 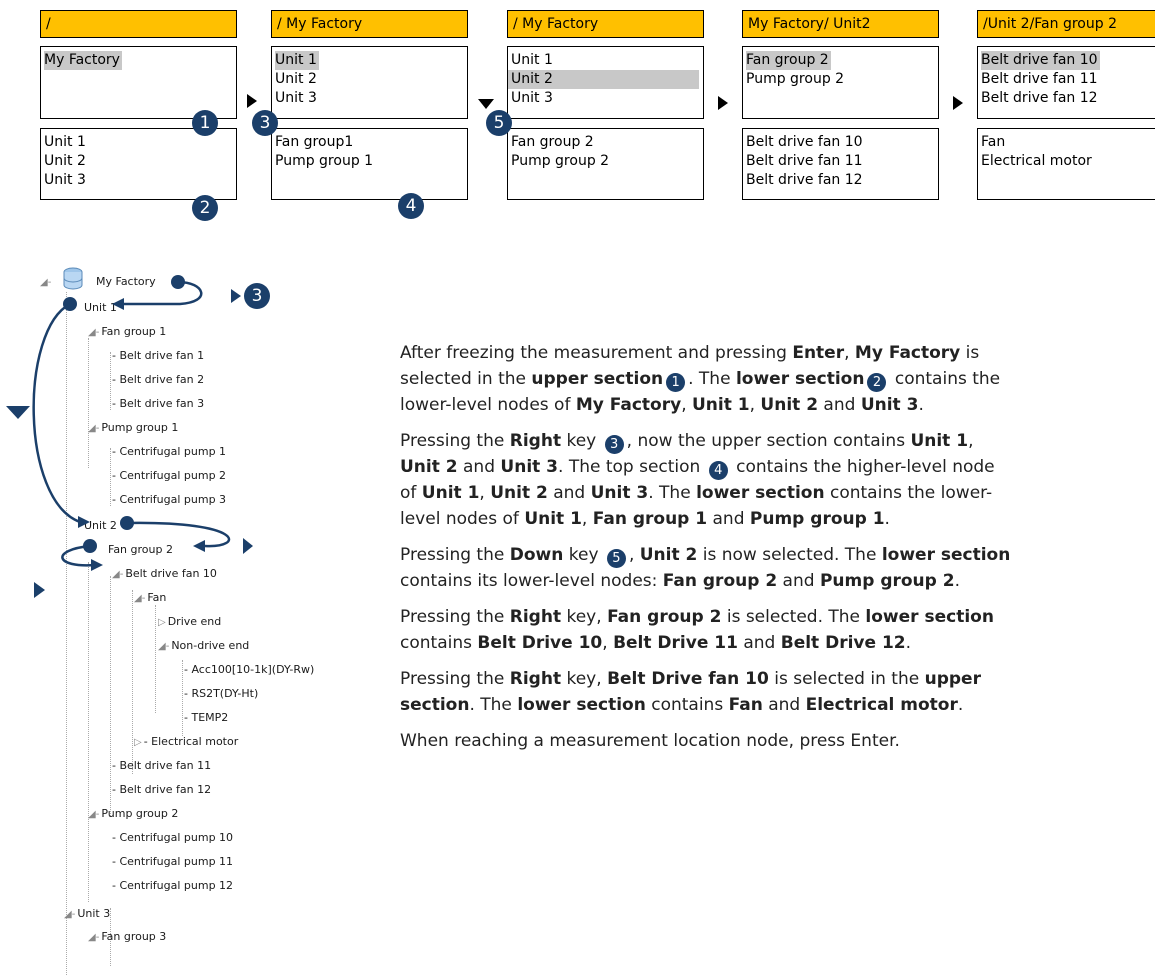 I want to click on list-item: Pump group 1, so click(x=324, y=161).